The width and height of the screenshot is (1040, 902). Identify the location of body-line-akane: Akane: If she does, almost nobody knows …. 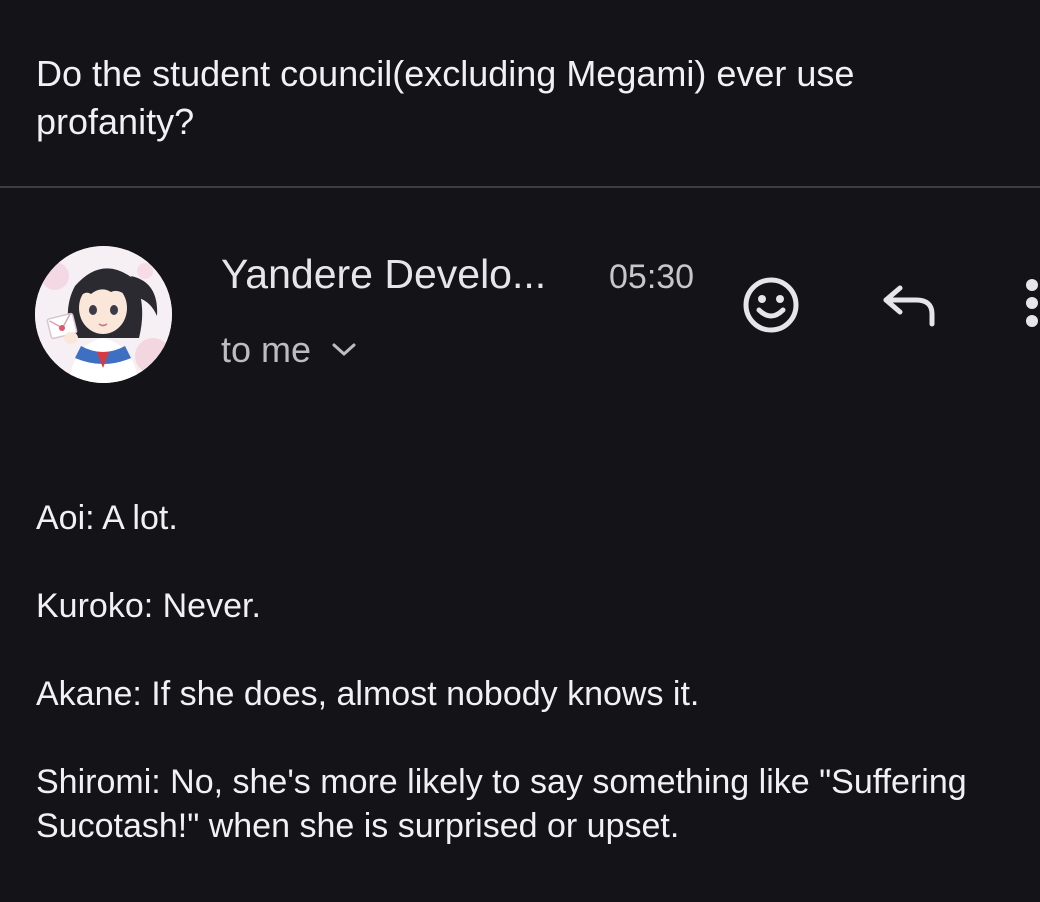
(368, 694).